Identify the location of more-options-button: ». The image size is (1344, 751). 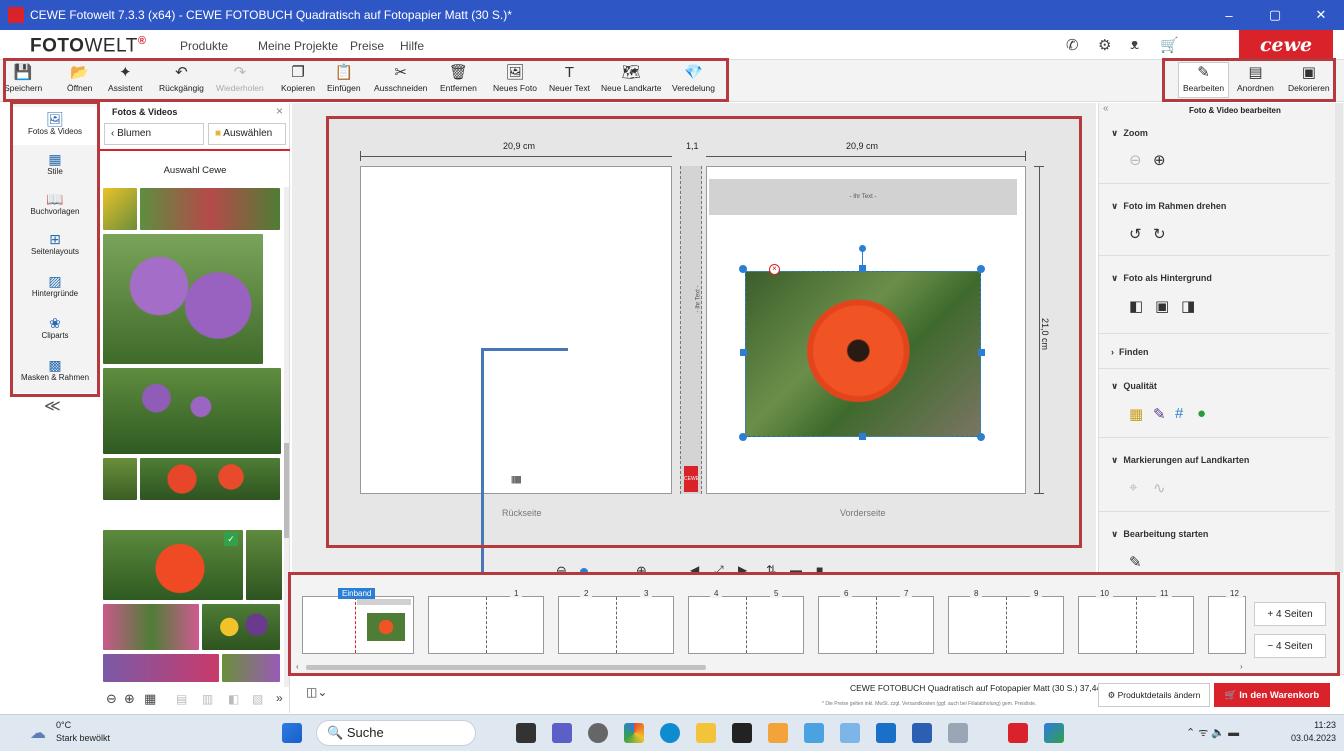
(279, 698).